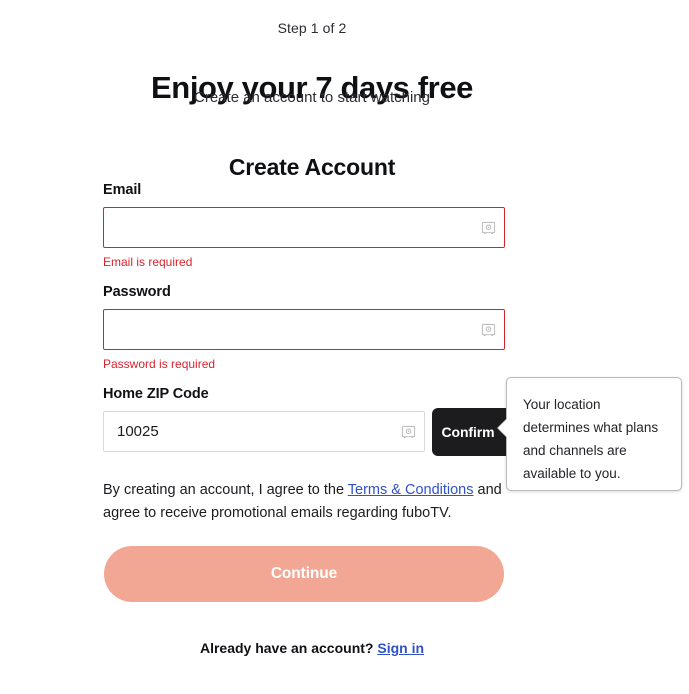 This screenshot has height=694, width=689. What do you see at coordinates (288, 648) in the screenshot?
I see `signin-prompt-text: Already have an account?` at bounding box center [288, 648].